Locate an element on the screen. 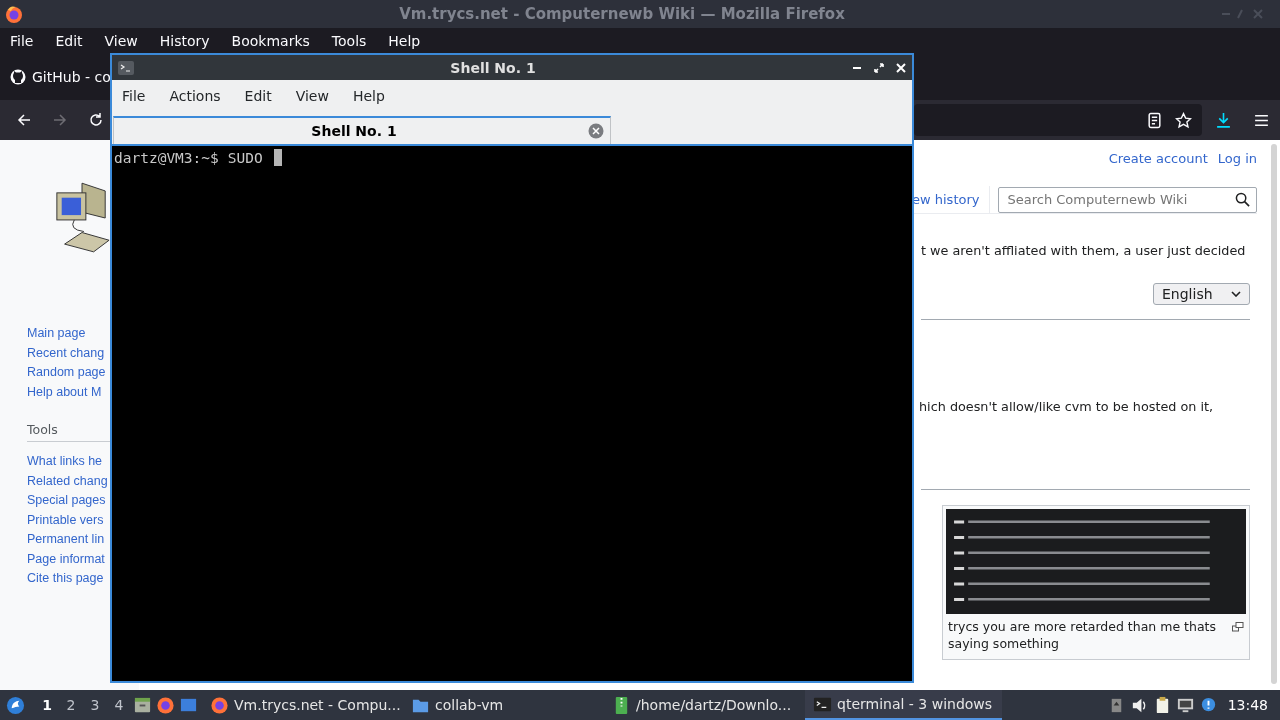 The image size is (1280, 720). sidebar-link: Special pages is located at coordinates (66, 501).